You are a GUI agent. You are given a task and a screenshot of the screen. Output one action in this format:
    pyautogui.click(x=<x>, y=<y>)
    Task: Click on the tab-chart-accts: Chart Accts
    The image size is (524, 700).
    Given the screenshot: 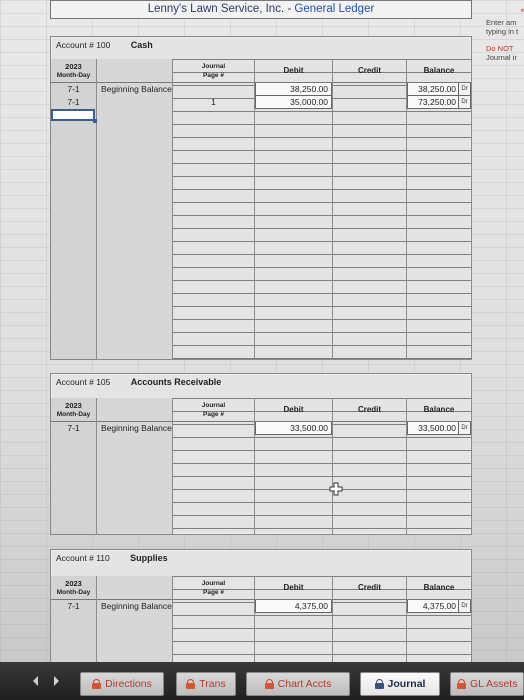 What is the action you would take?
    pyautogui.click(x=298, y=684)
    